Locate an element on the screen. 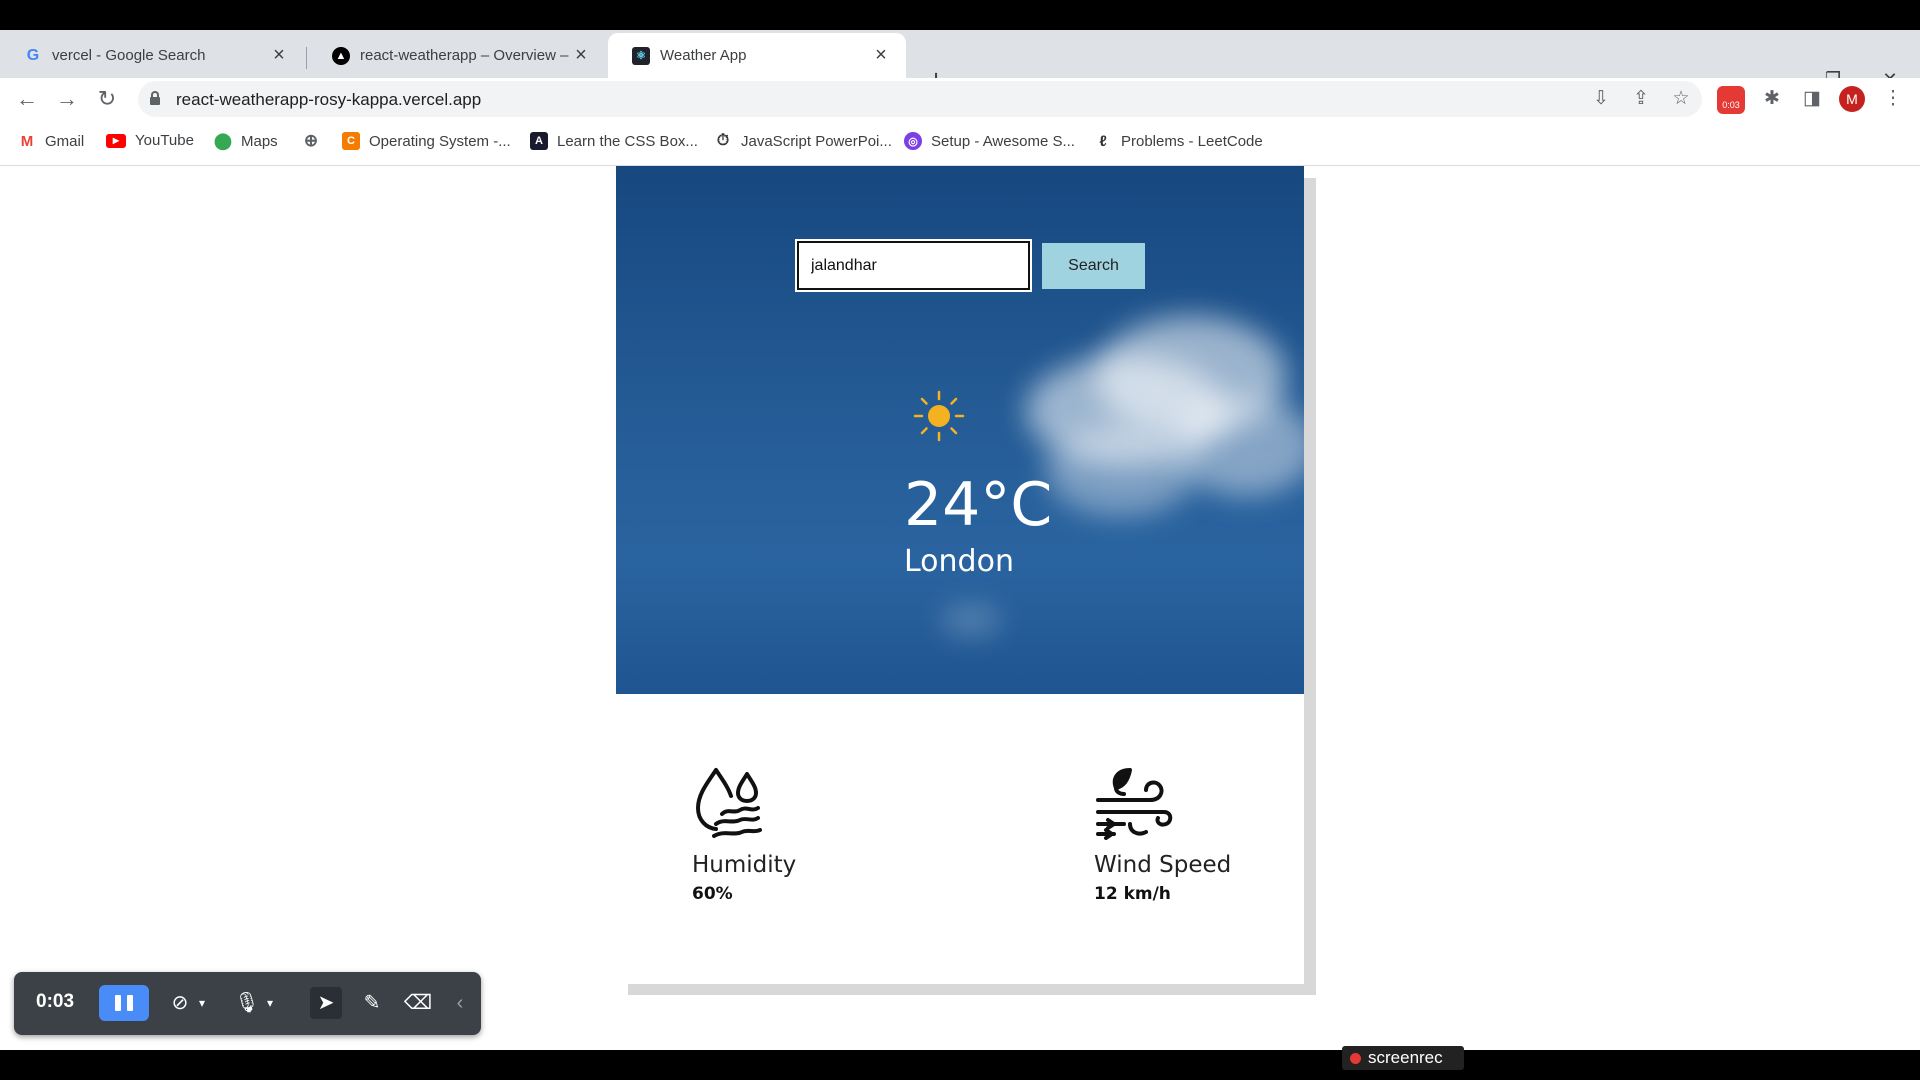 Image resolution: width=1920 pixels, height=1080 pixels. recording-timer: 0:03 is located at coordinates (55, 1001).